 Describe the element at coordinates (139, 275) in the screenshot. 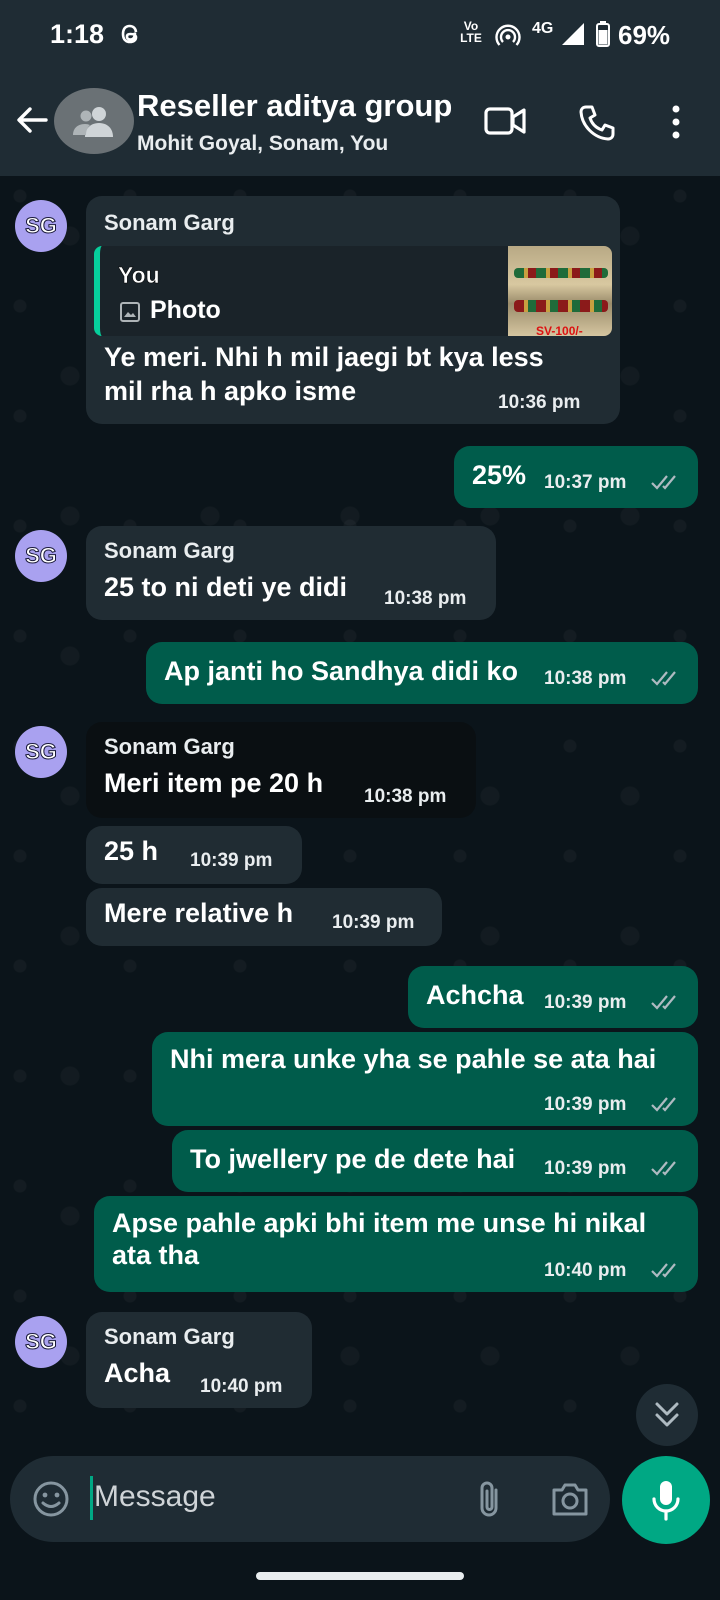

I see `quote-author: You` at that location.